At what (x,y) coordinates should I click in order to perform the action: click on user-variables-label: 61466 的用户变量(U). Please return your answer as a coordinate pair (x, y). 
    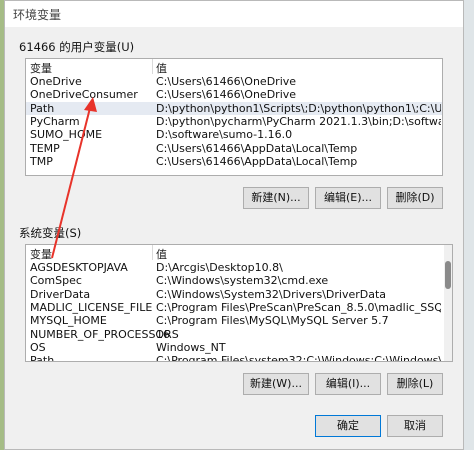
    Looking at the image, I should click on (77, 47).